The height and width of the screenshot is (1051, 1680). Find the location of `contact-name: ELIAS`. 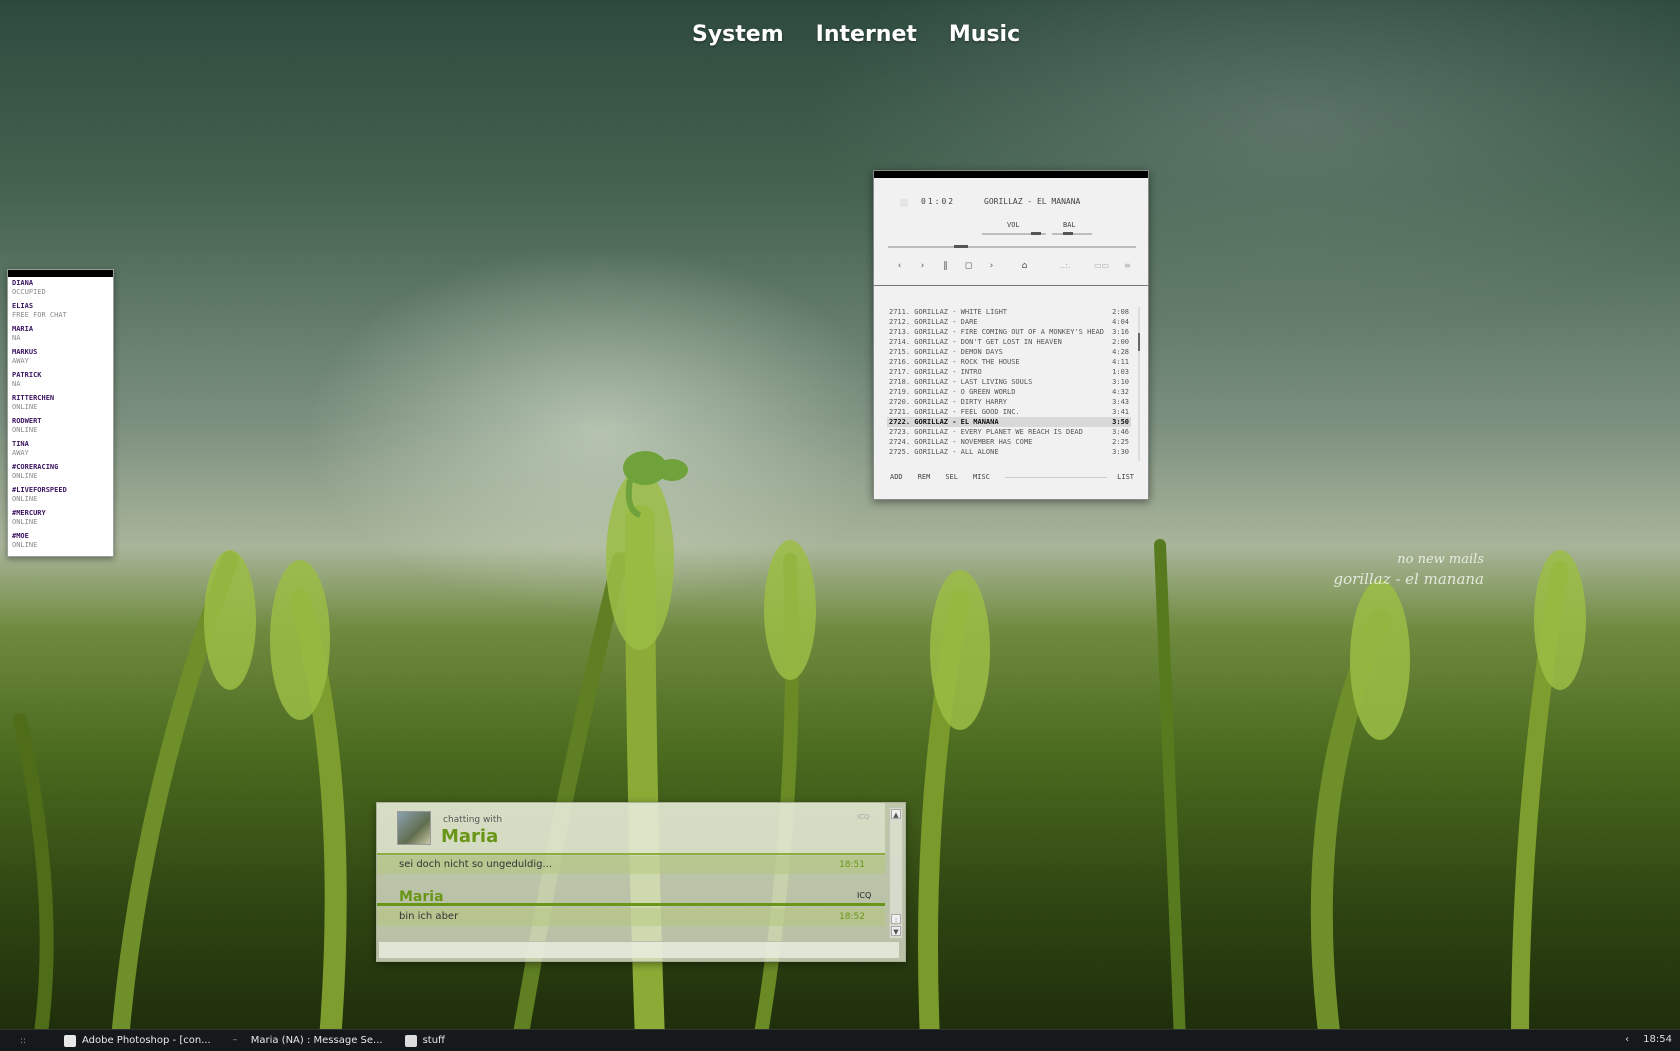

contact-name: ELIAS is located at coordinates (23, 306).